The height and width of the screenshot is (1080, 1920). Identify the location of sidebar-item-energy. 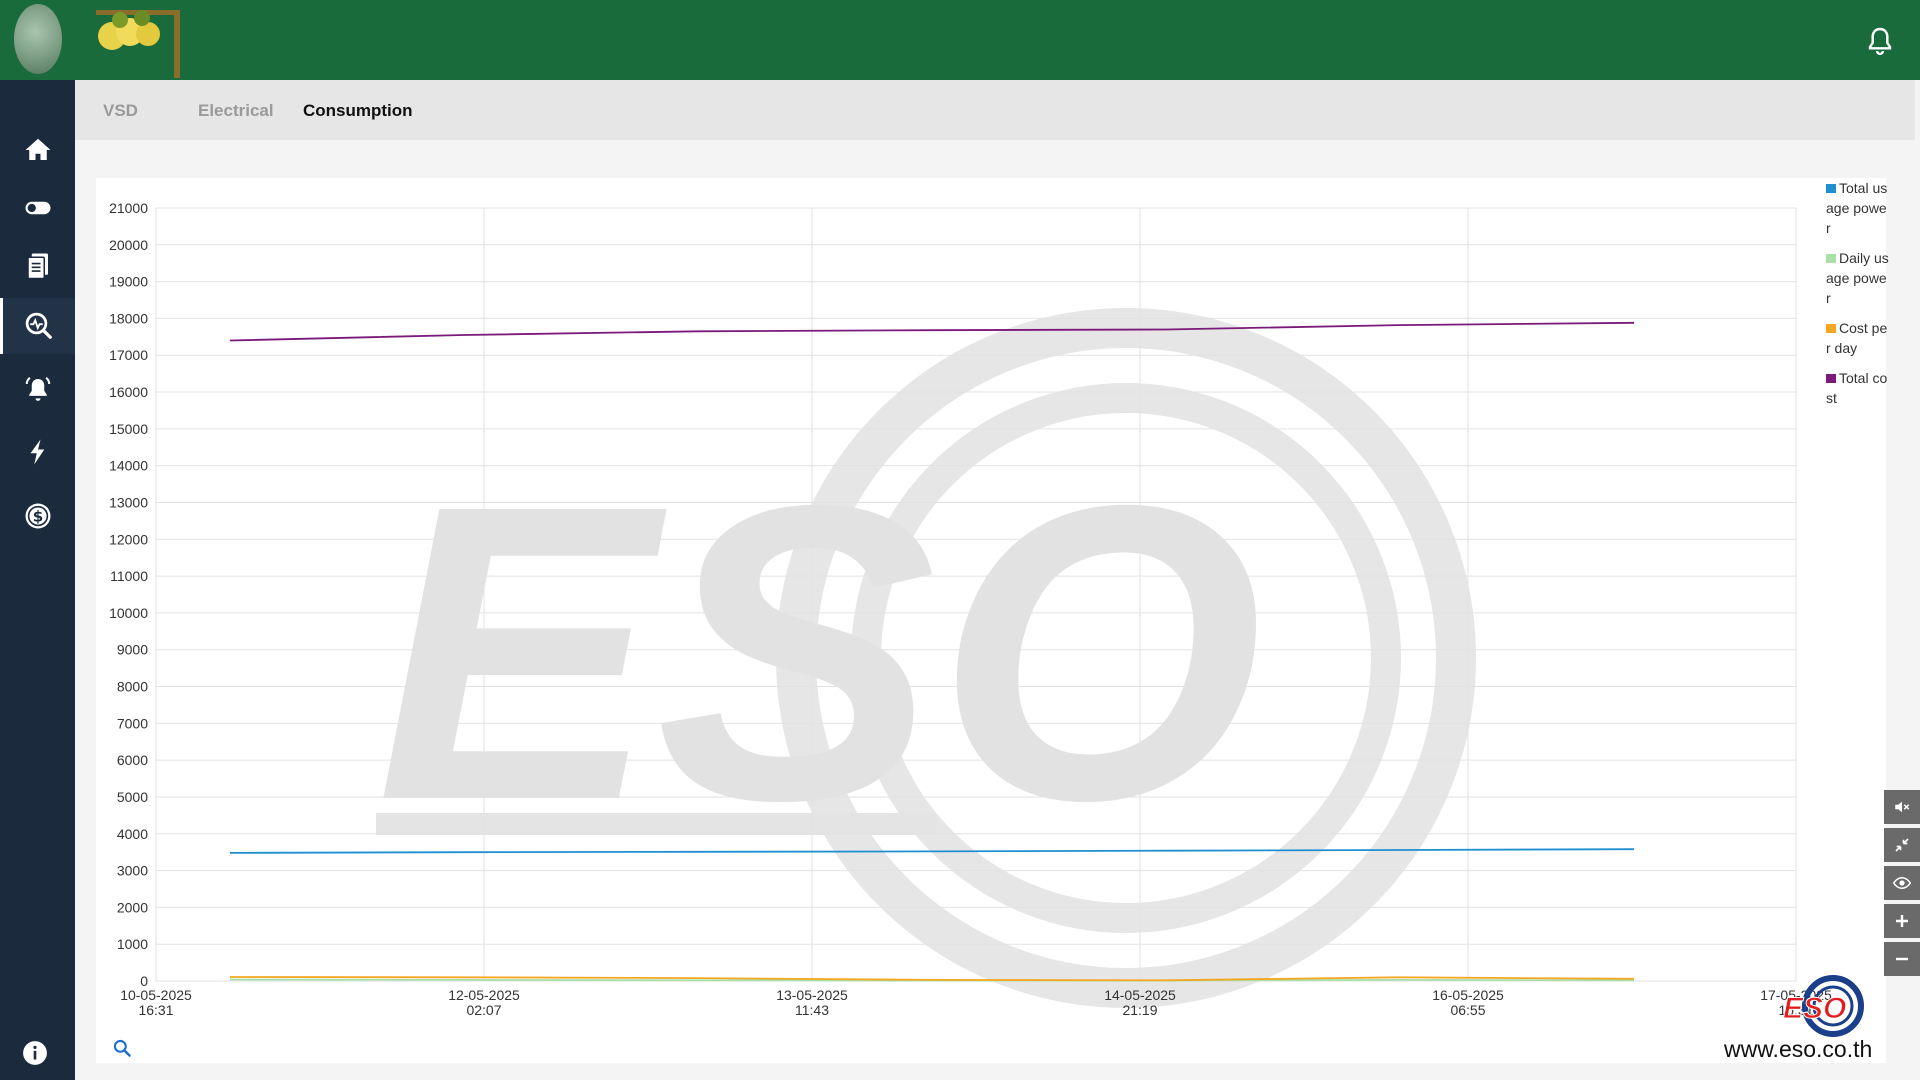
(37, 452).